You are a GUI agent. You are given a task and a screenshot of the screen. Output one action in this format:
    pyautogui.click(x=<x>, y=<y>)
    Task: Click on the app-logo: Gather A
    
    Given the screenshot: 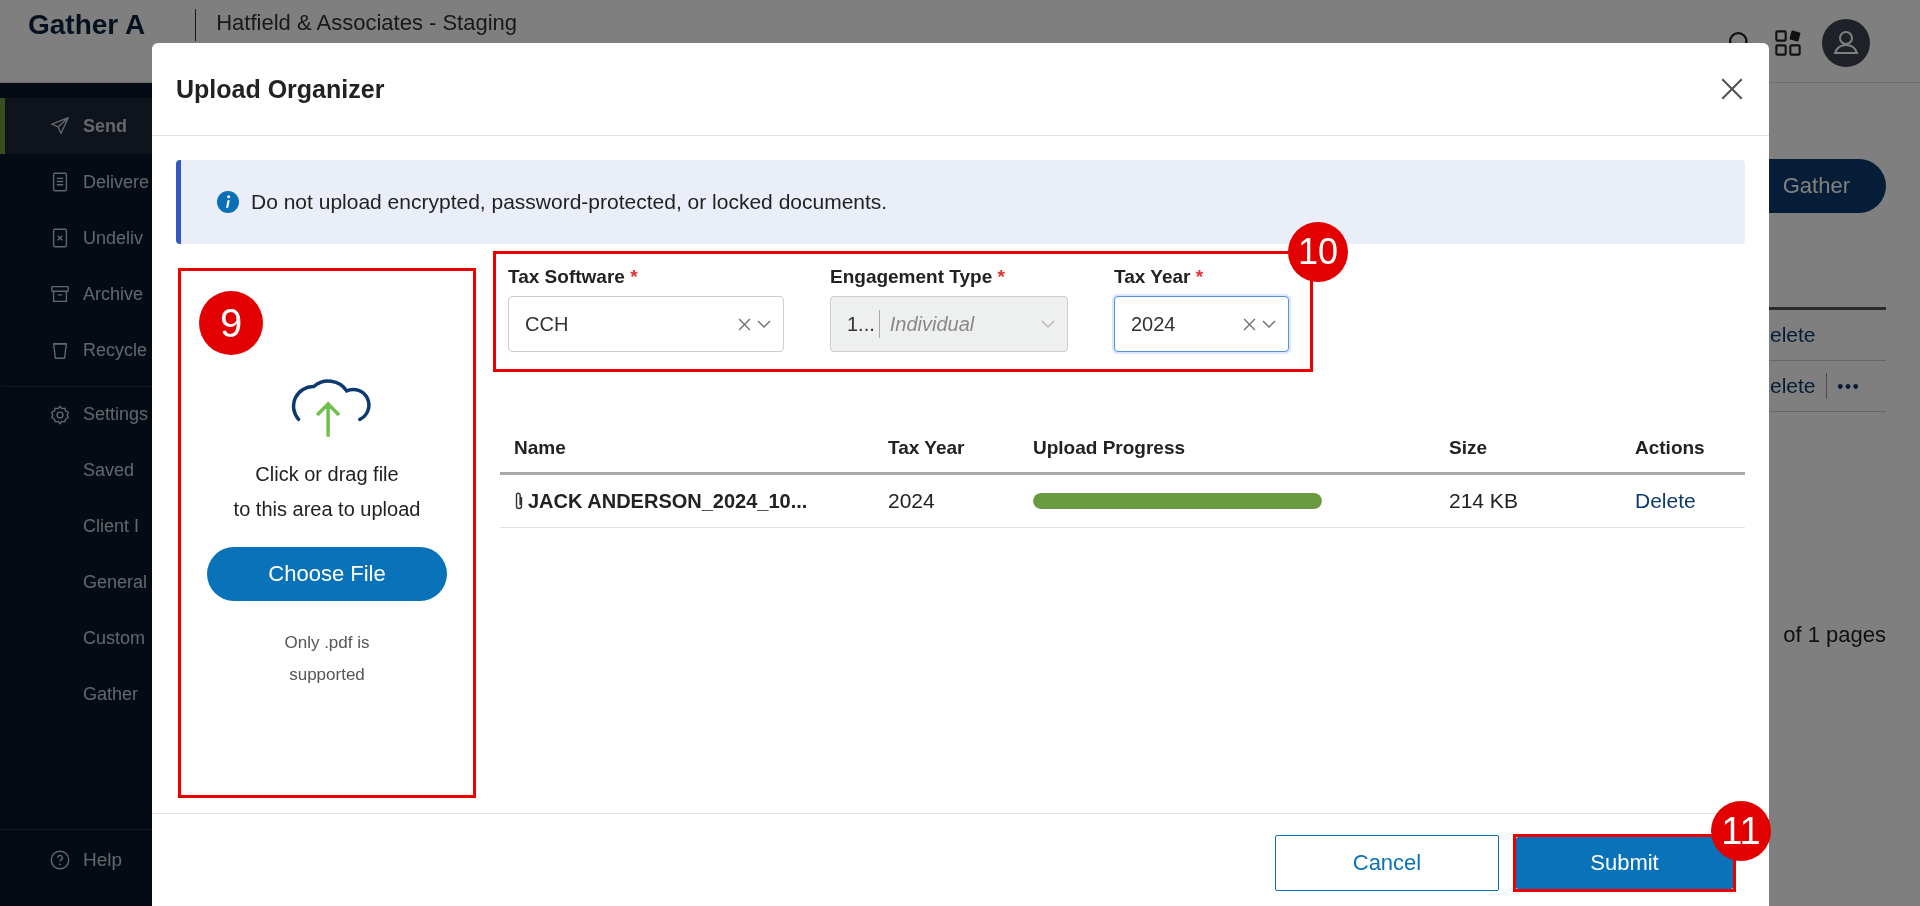 What is the action you would take?
    pyautogui.click(x=112, y=25)
    